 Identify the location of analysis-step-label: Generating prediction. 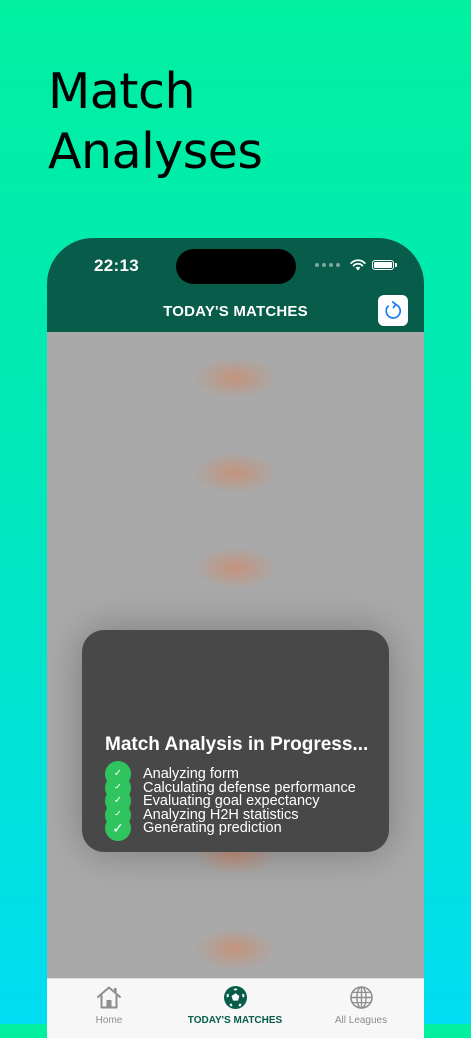
(212, 828).